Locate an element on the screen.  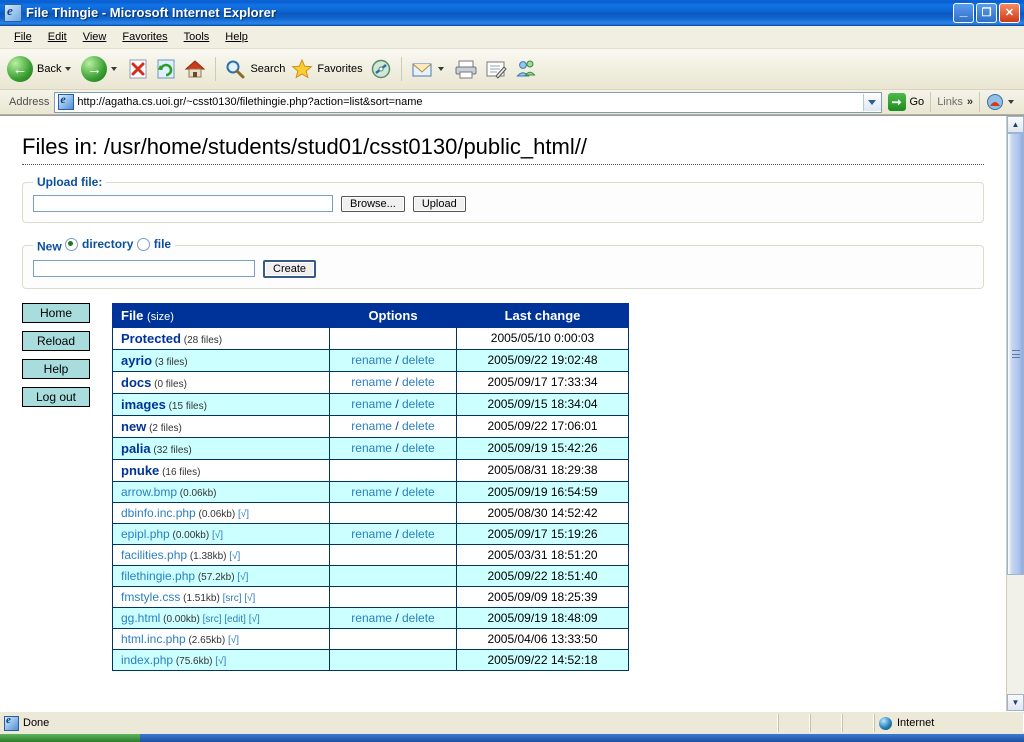
messenger-button is located at coordinates (526, 69).